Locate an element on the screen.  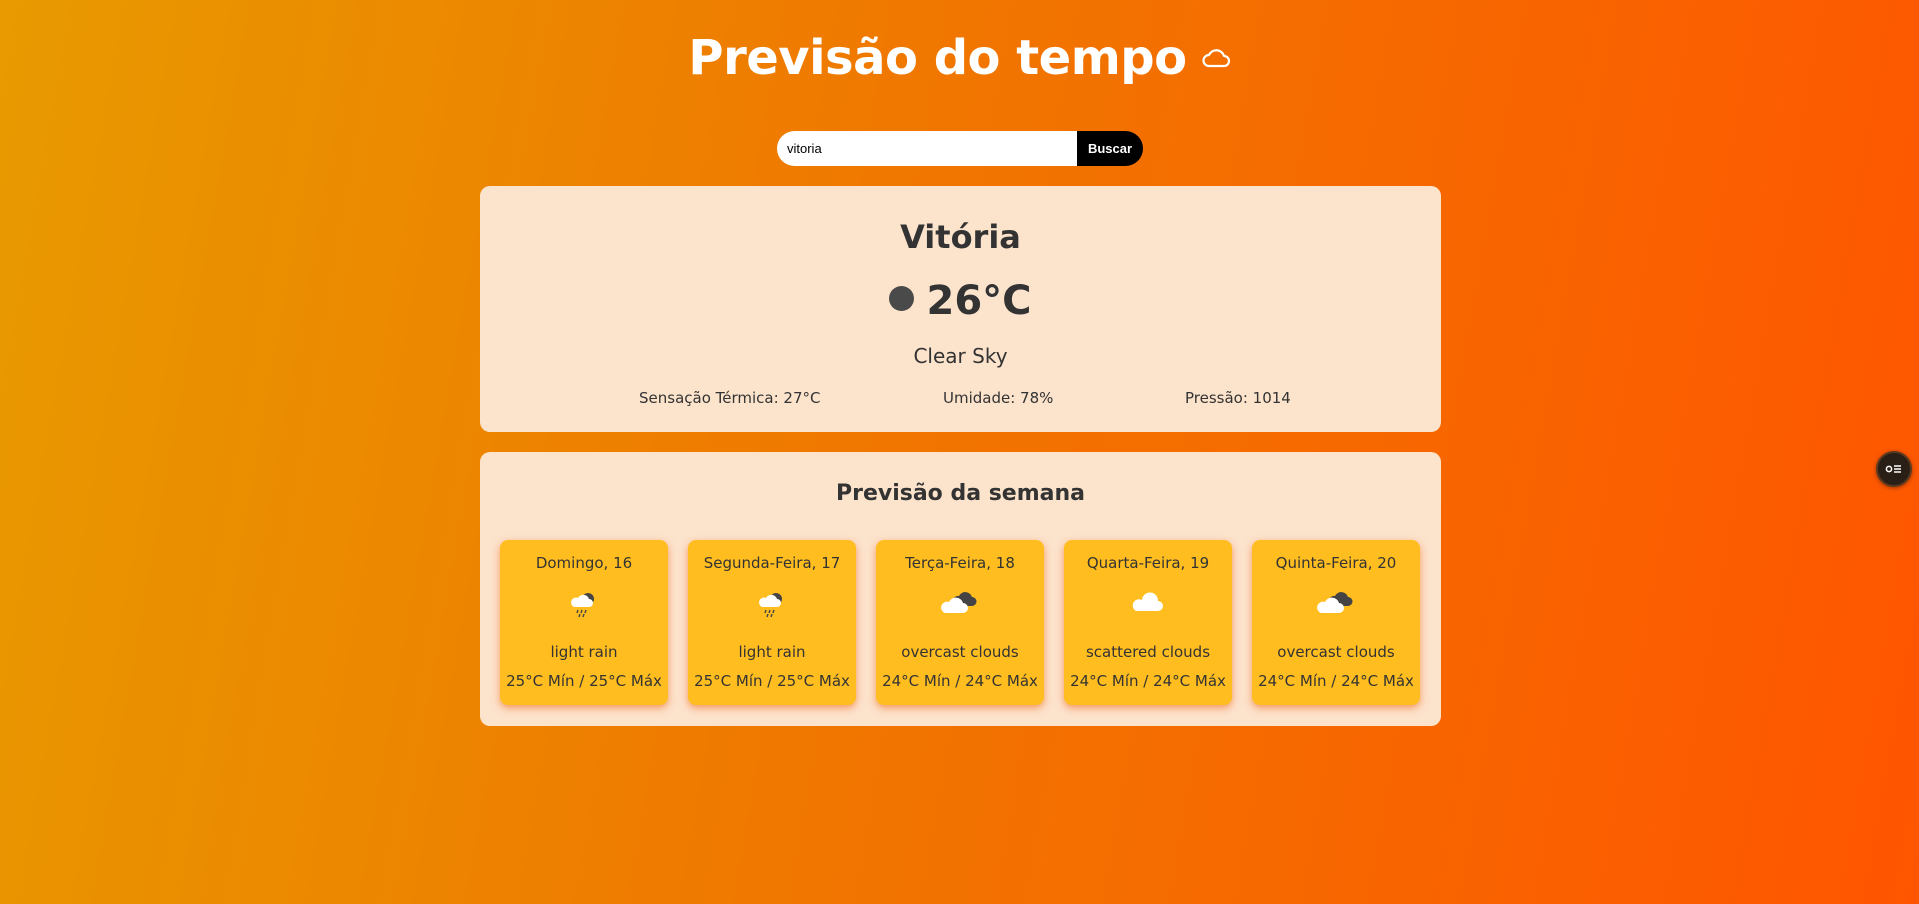
search-form: Buscar is located at coordinates (960, 148).